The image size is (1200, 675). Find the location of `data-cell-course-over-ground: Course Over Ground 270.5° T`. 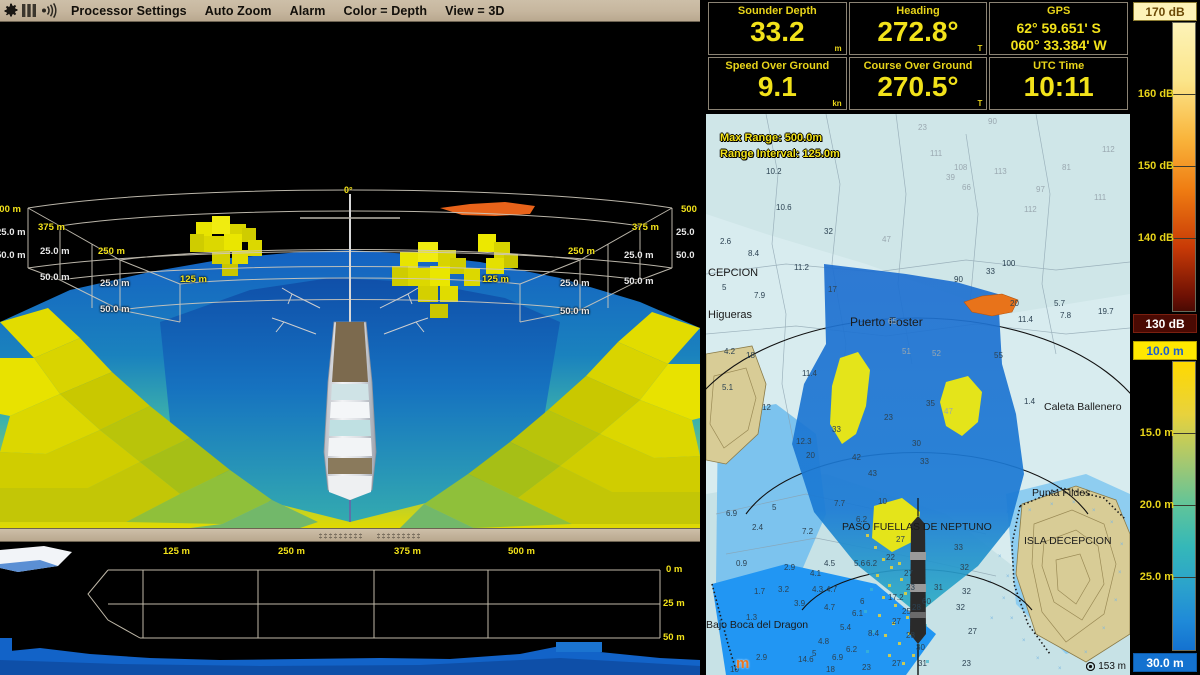

data-cell-course-over-ground: Course Over Ground 270.5° T is located at coordinates (918, 83).